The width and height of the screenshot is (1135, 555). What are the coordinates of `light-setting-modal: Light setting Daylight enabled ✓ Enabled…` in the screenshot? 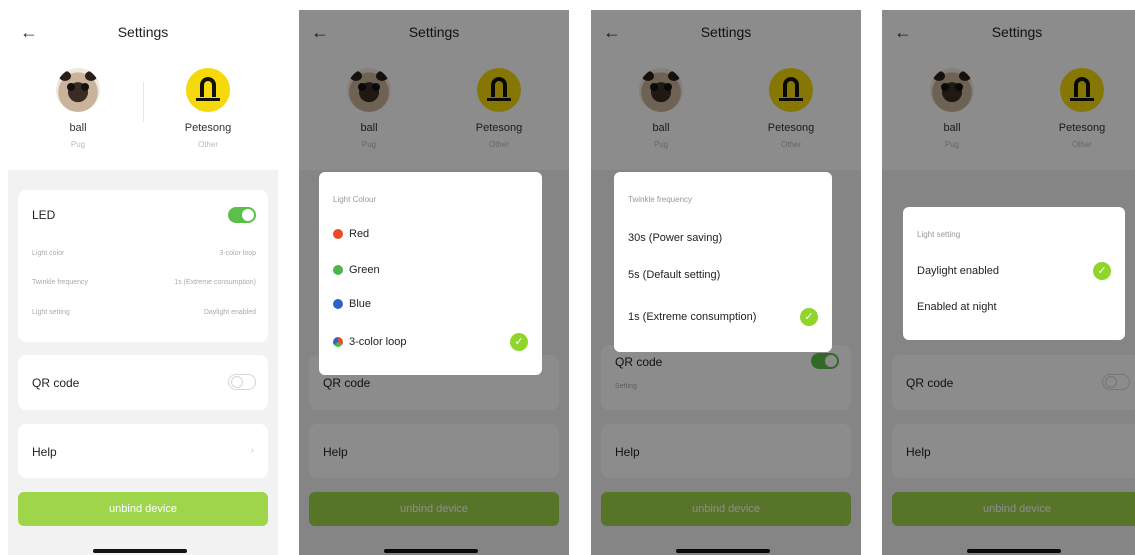 It's located at (1014, 273).